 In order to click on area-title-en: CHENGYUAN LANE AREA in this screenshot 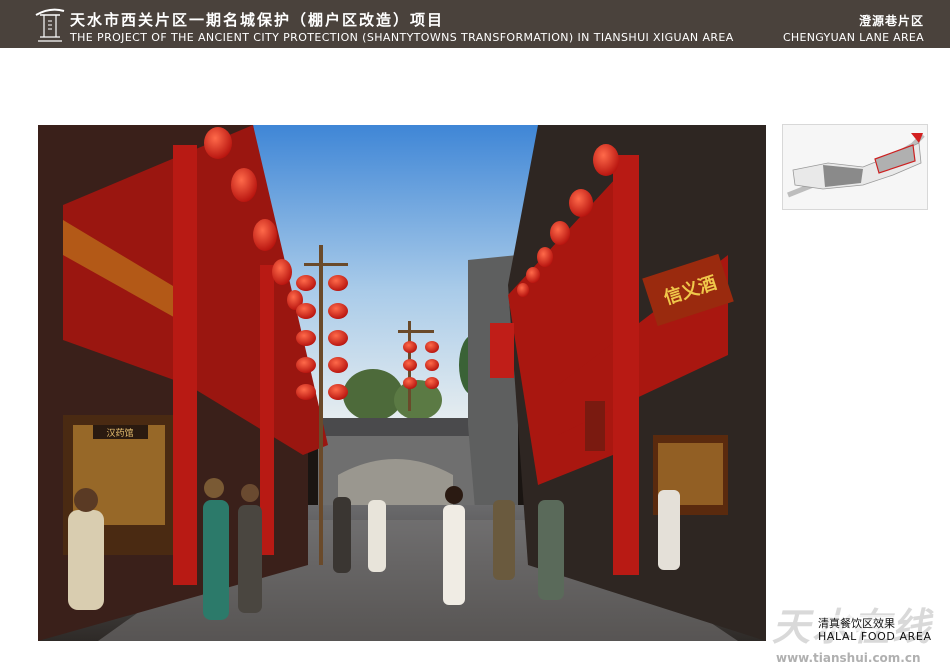, I will do `click(853, 37)`.